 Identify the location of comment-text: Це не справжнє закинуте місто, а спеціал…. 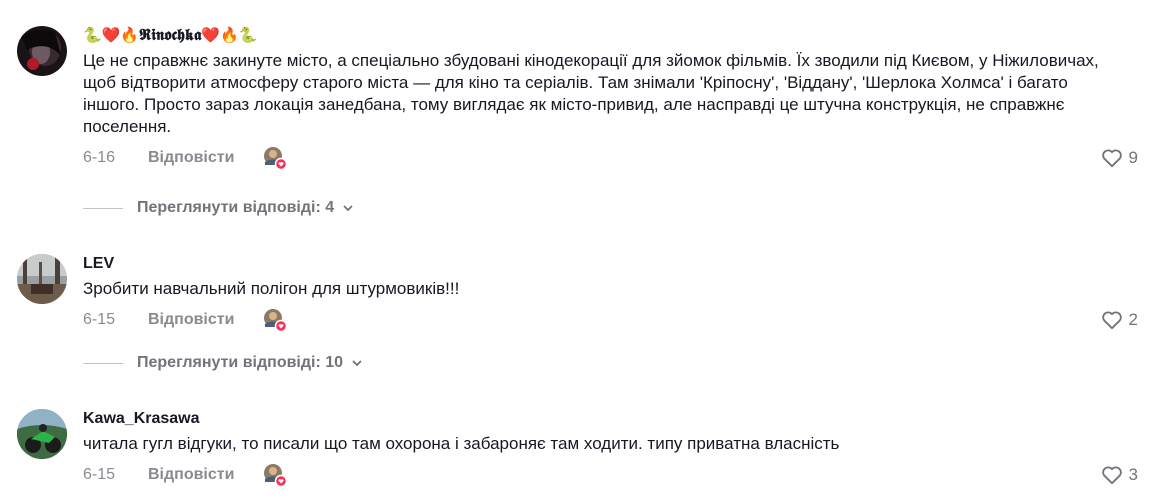
(591, 93).